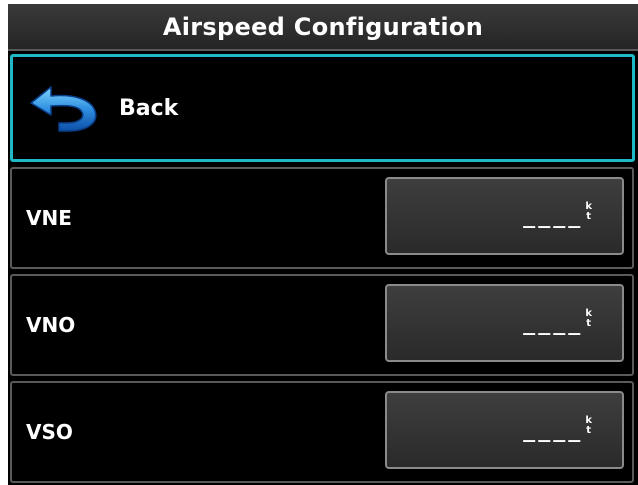  Describe the element at coordinates (49, 432) in the screenshot. I see `row-label-vso: VSO` at that location.